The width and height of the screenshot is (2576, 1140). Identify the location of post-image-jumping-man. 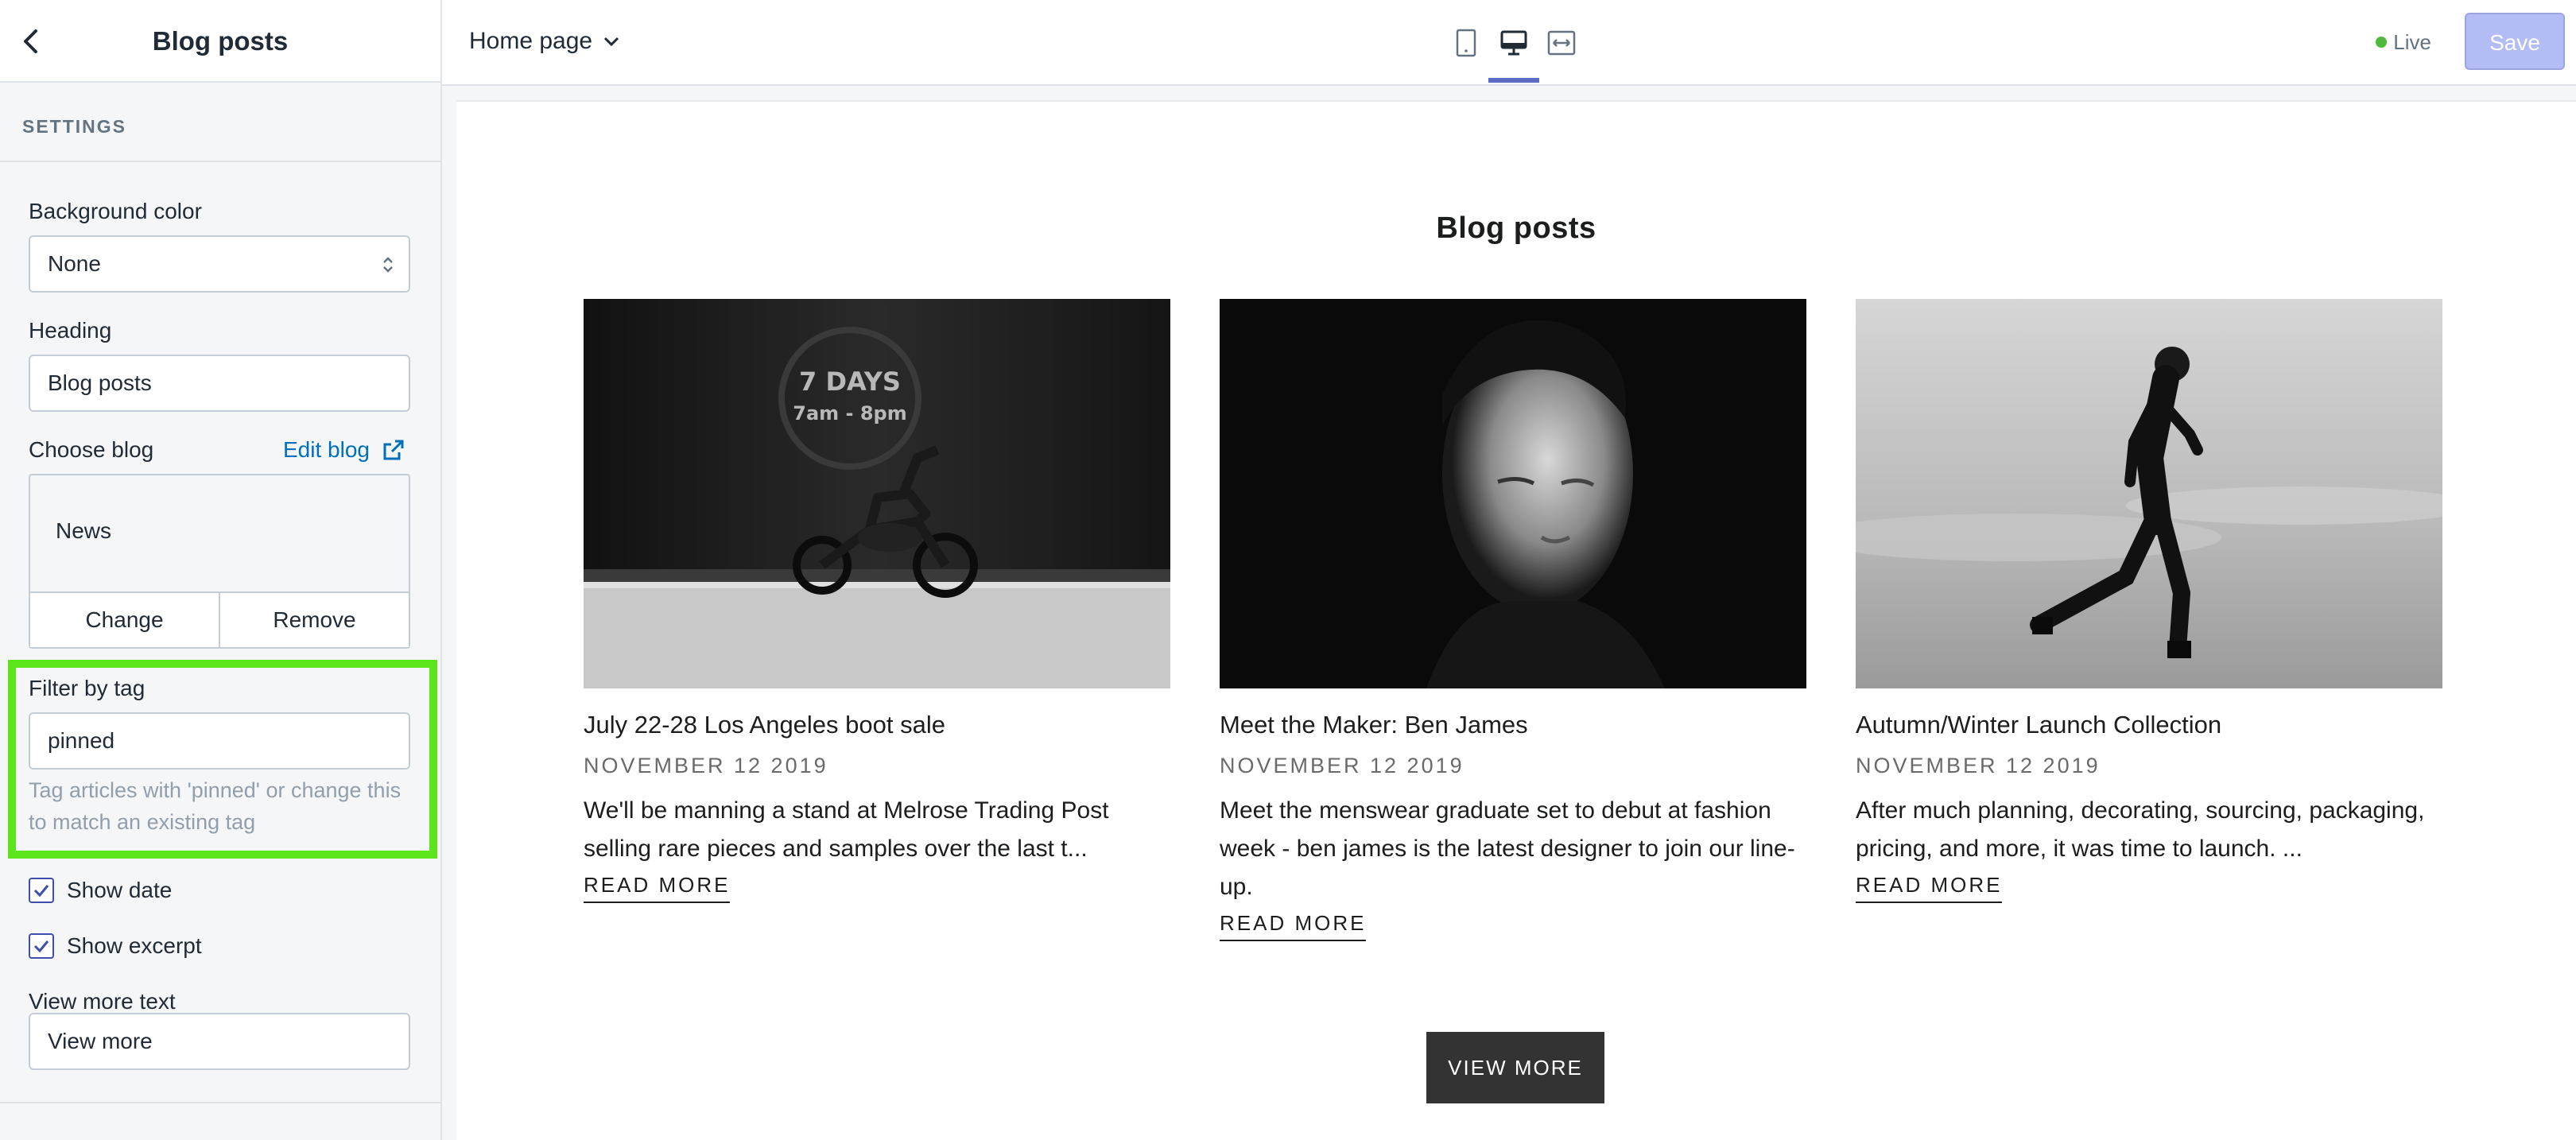
(2149, 493).